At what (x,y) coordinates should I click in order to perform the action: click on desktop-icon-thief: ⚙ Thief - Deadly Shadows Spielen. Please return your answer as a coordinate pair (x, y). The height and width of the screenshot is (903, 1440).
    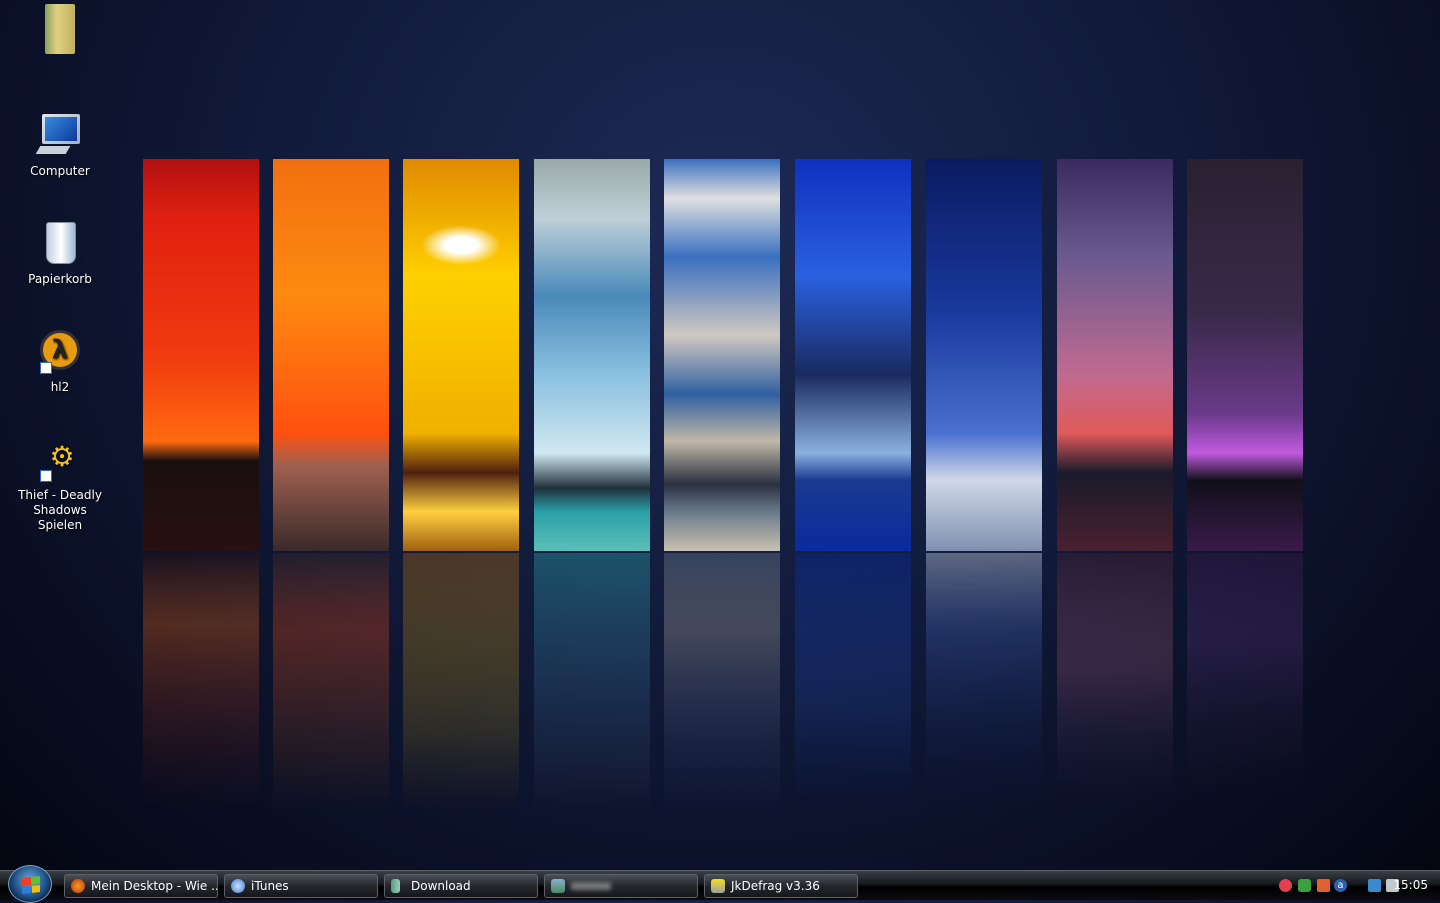
    Looking at the image, I should click on (60, 484).